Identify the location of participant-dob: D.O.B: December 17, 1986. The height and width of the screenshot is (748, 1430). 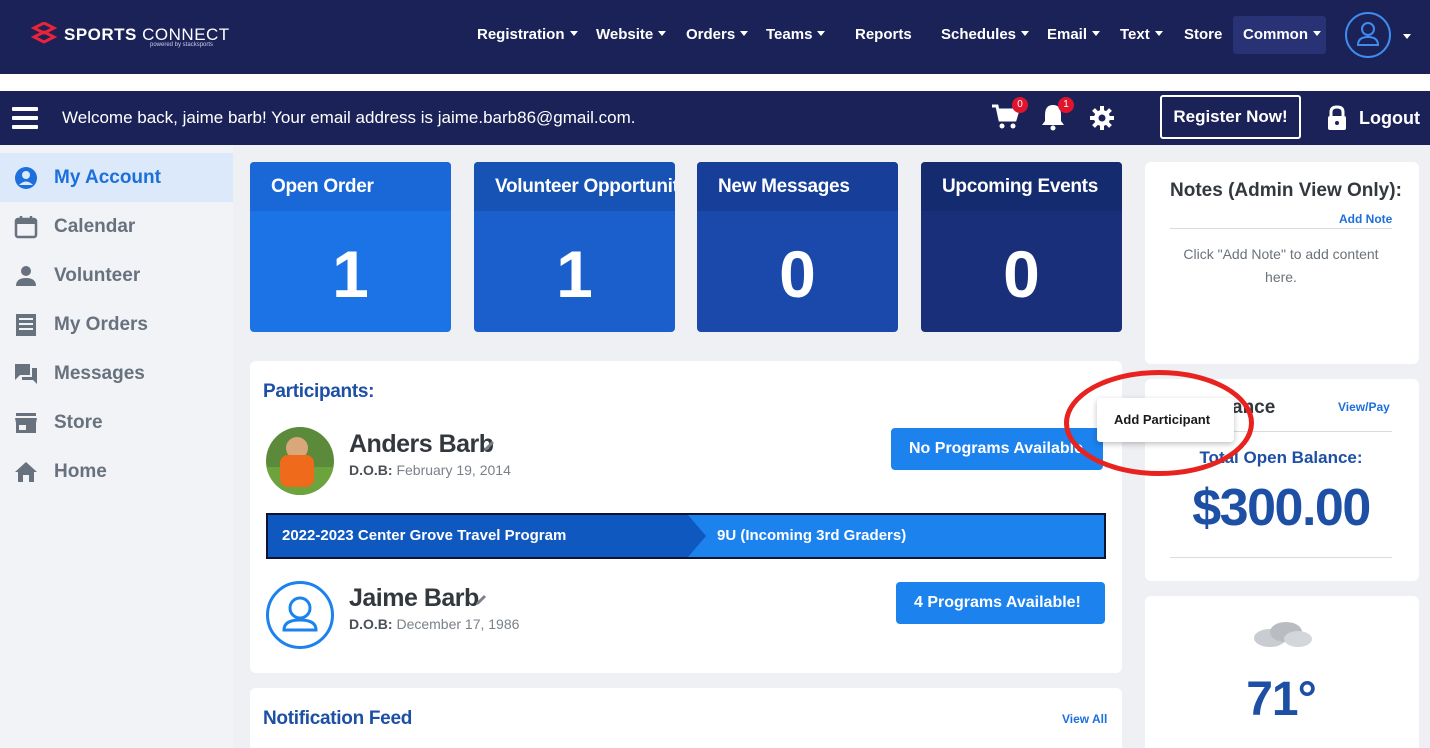
(434, 624).